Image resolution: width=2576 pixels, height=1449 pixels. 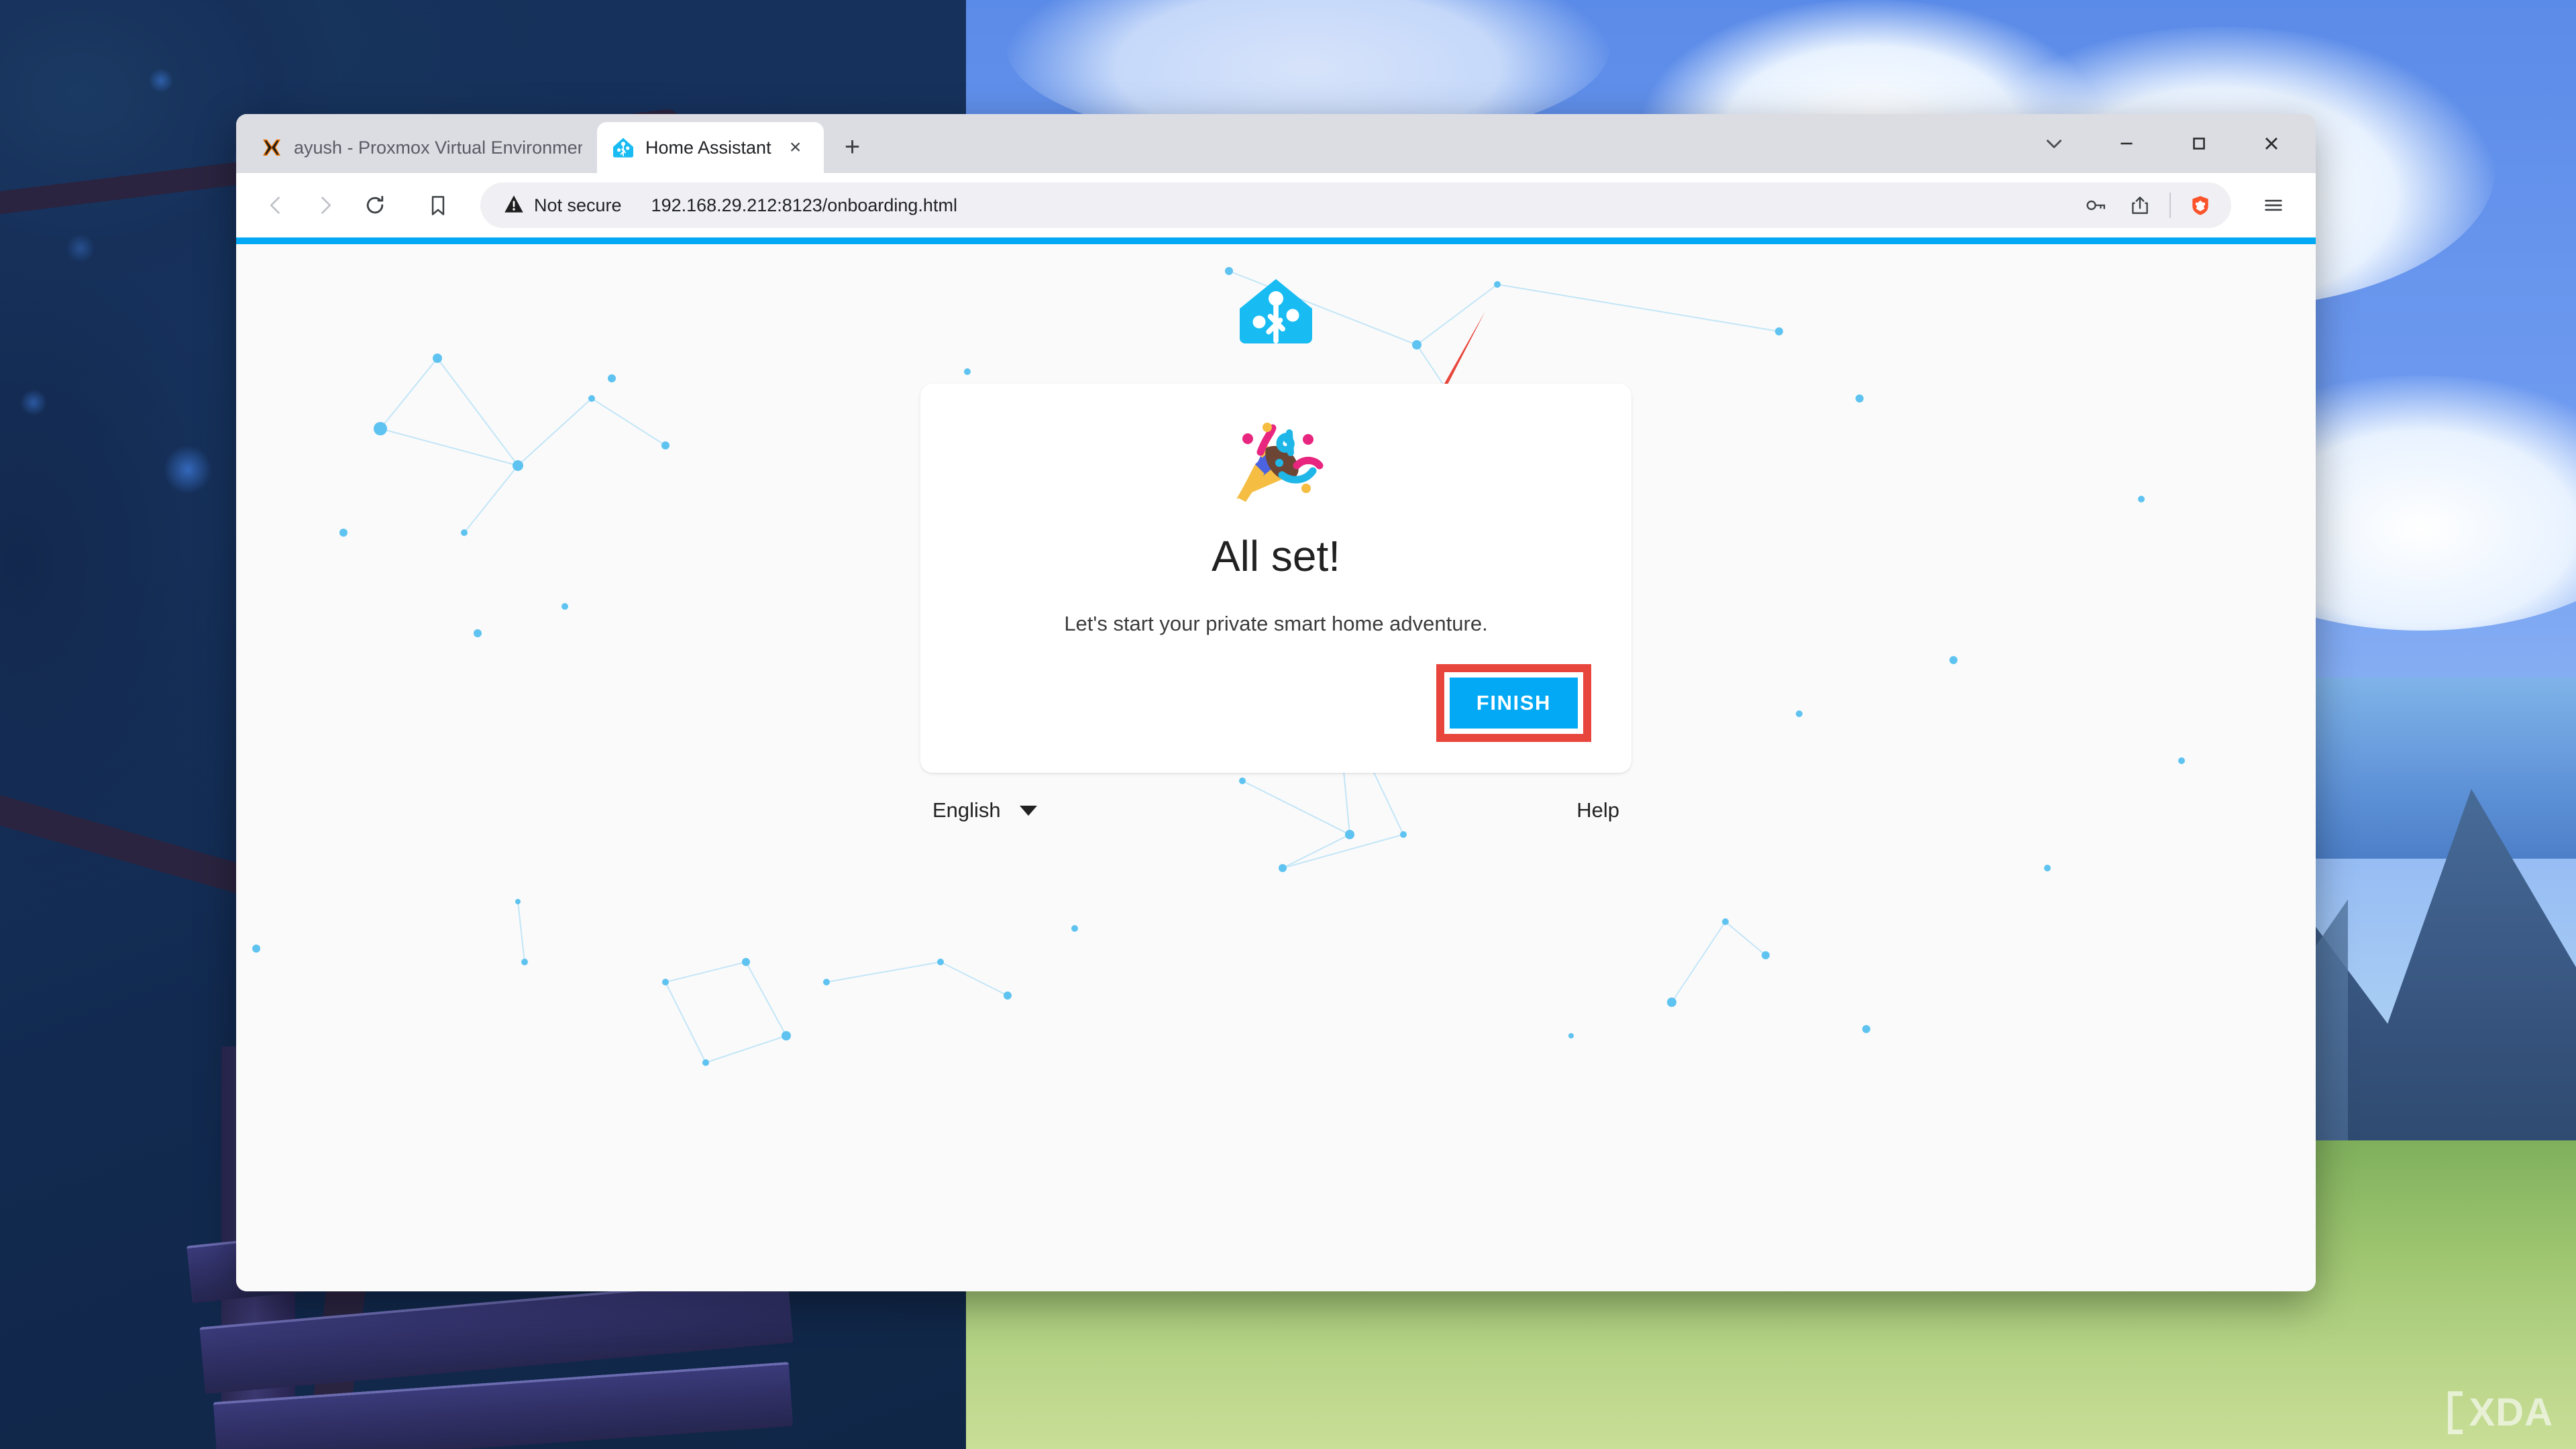 I want to click on annotation-highlight-box: FINISH, so click(x=1513, y=703).